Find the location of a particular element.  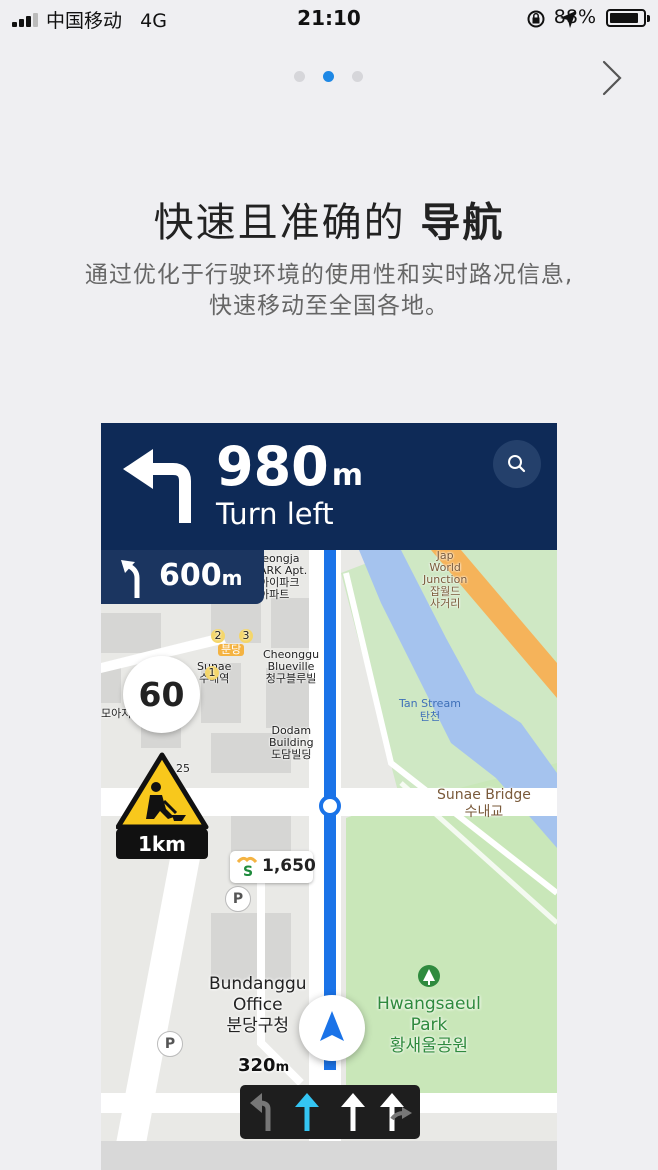

map-label-jeongja: Jeongja ARK Apt. 아이파크 아파트 is located at coordinates (283, 576).